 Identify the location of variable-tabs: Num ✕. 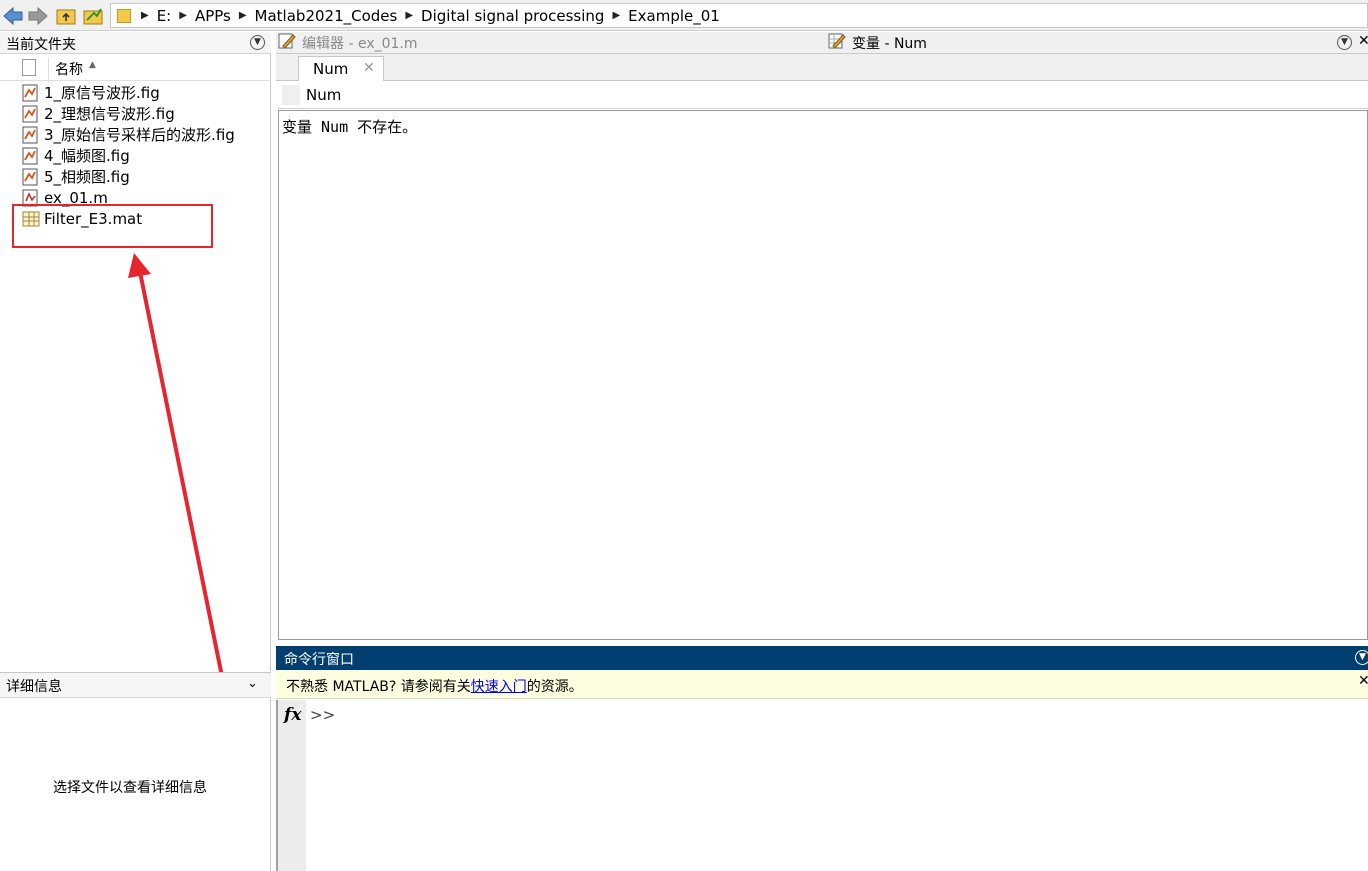
(822, 67).